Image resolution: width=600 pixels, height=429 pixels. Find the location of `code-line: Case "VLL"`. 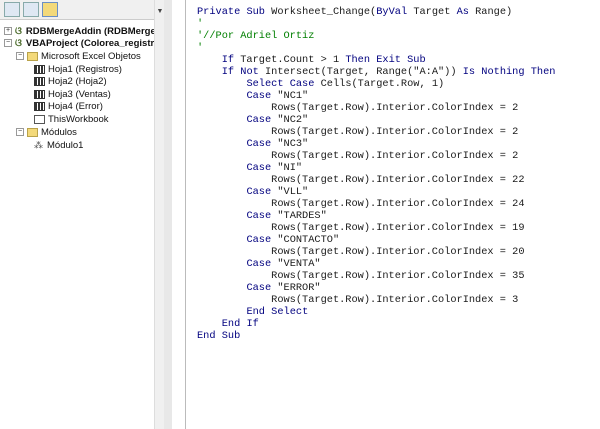

code-line: Case "VLL" is located at coordinates (277, 192).